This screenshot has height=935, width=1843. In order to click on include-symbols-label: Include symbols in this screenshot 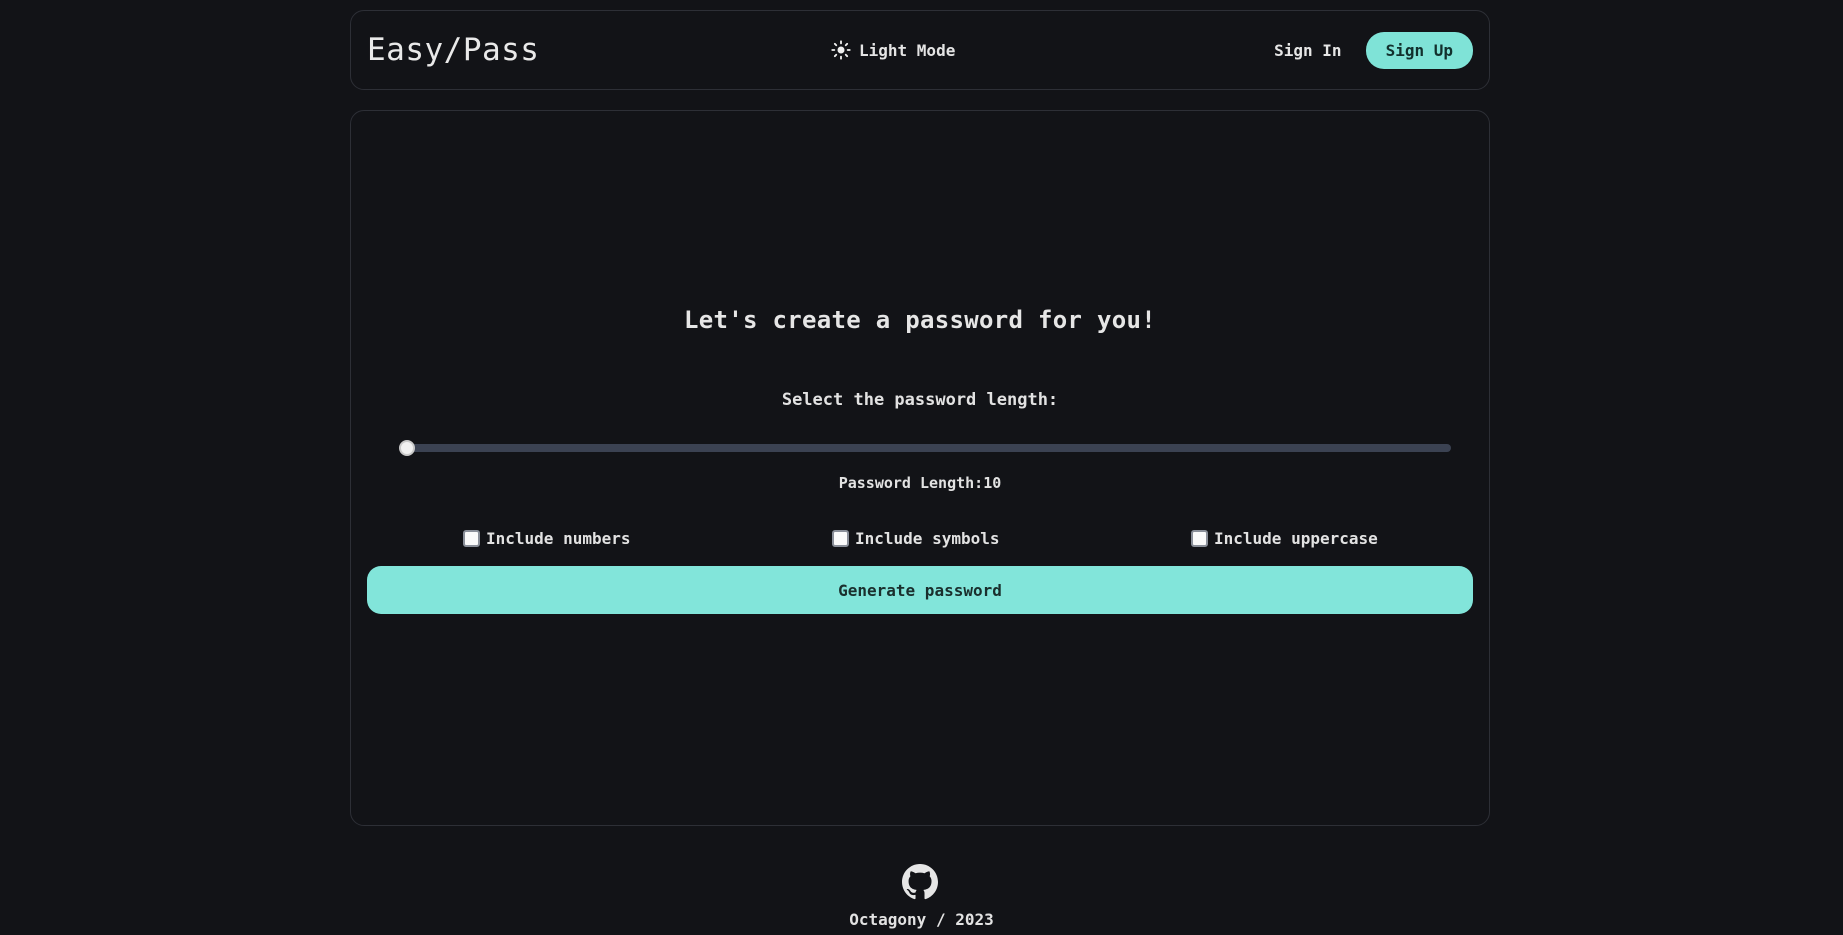, I will do `click(927, 538)`.